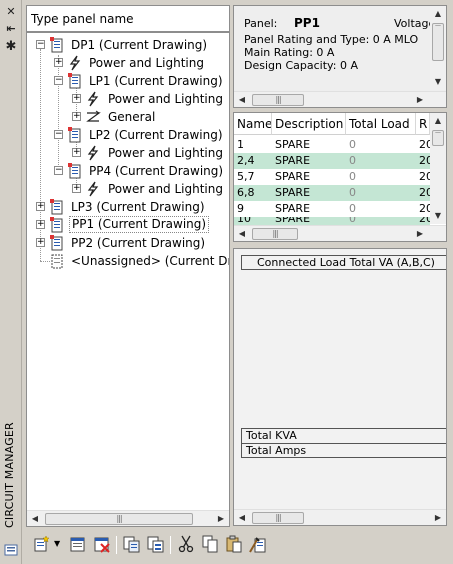 This screenshot has width=453, height=564. I want to click on panel-search-box, so click(128, 18).